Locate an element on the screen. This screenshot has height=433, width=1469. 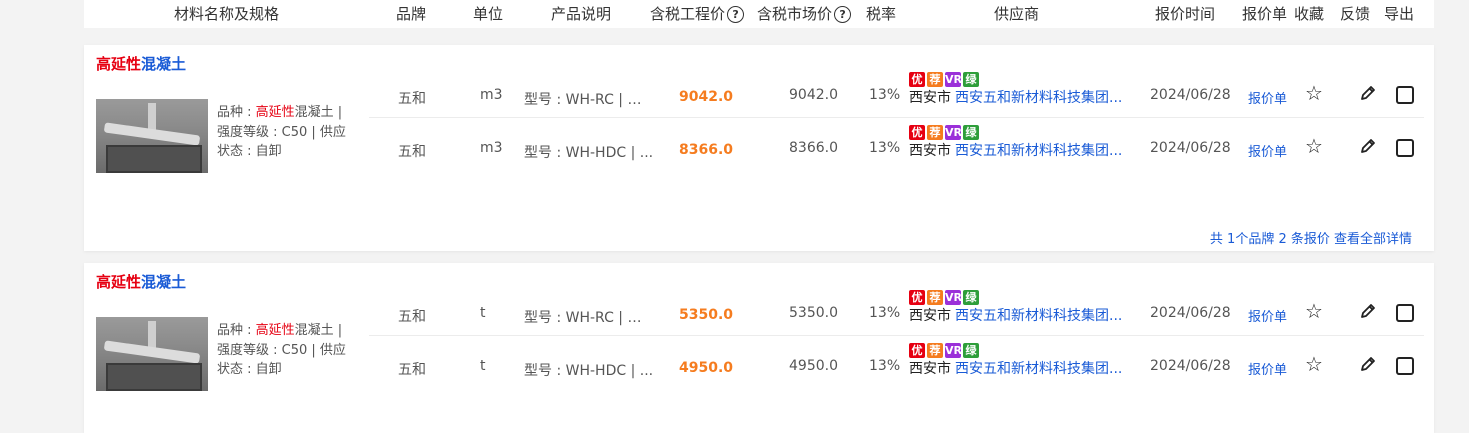
view-all-link: 共 1个品牌 2 条报价 查看全部详情 is located at coordinates (1311, 237).